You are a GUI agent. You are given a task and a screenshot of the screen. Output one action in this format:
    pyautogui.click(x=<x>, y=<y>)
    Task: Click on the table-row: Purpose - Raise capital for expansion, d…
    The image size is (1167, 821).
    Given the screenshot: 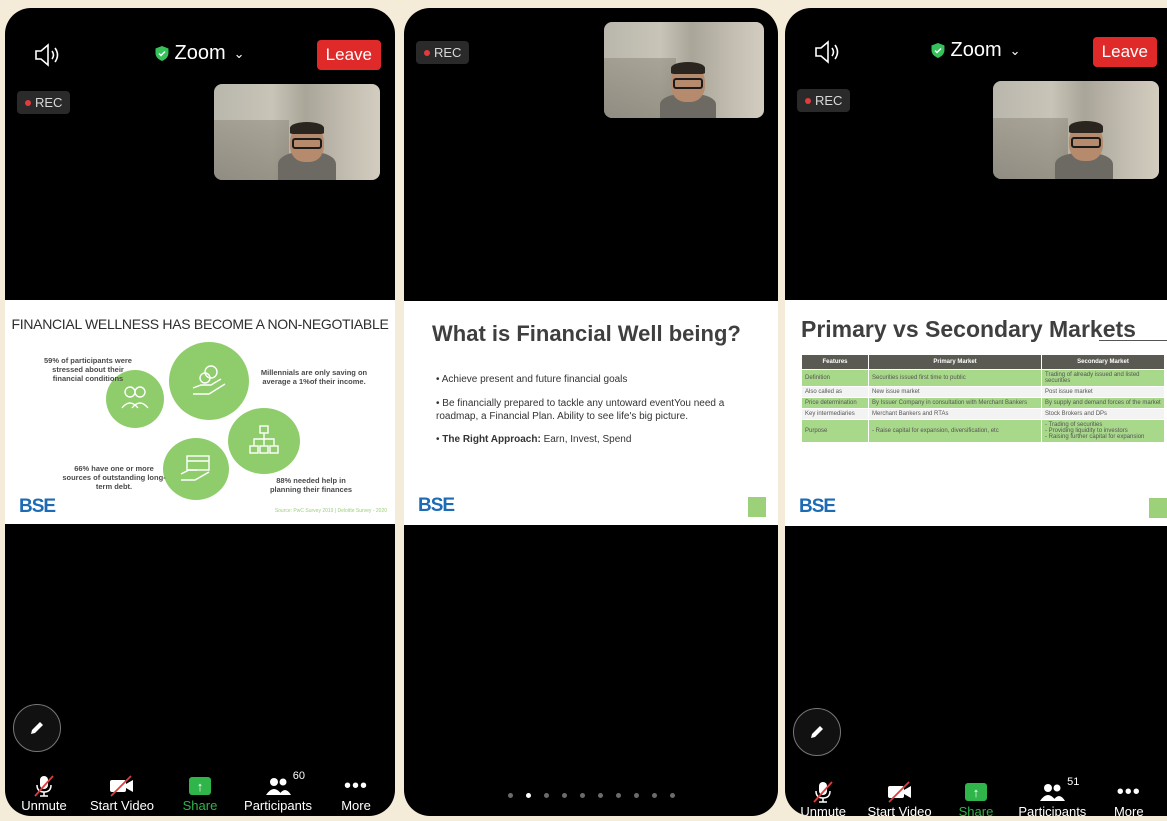 What is the action you would take?
    pyautogui.click(x=983, y=431)
    